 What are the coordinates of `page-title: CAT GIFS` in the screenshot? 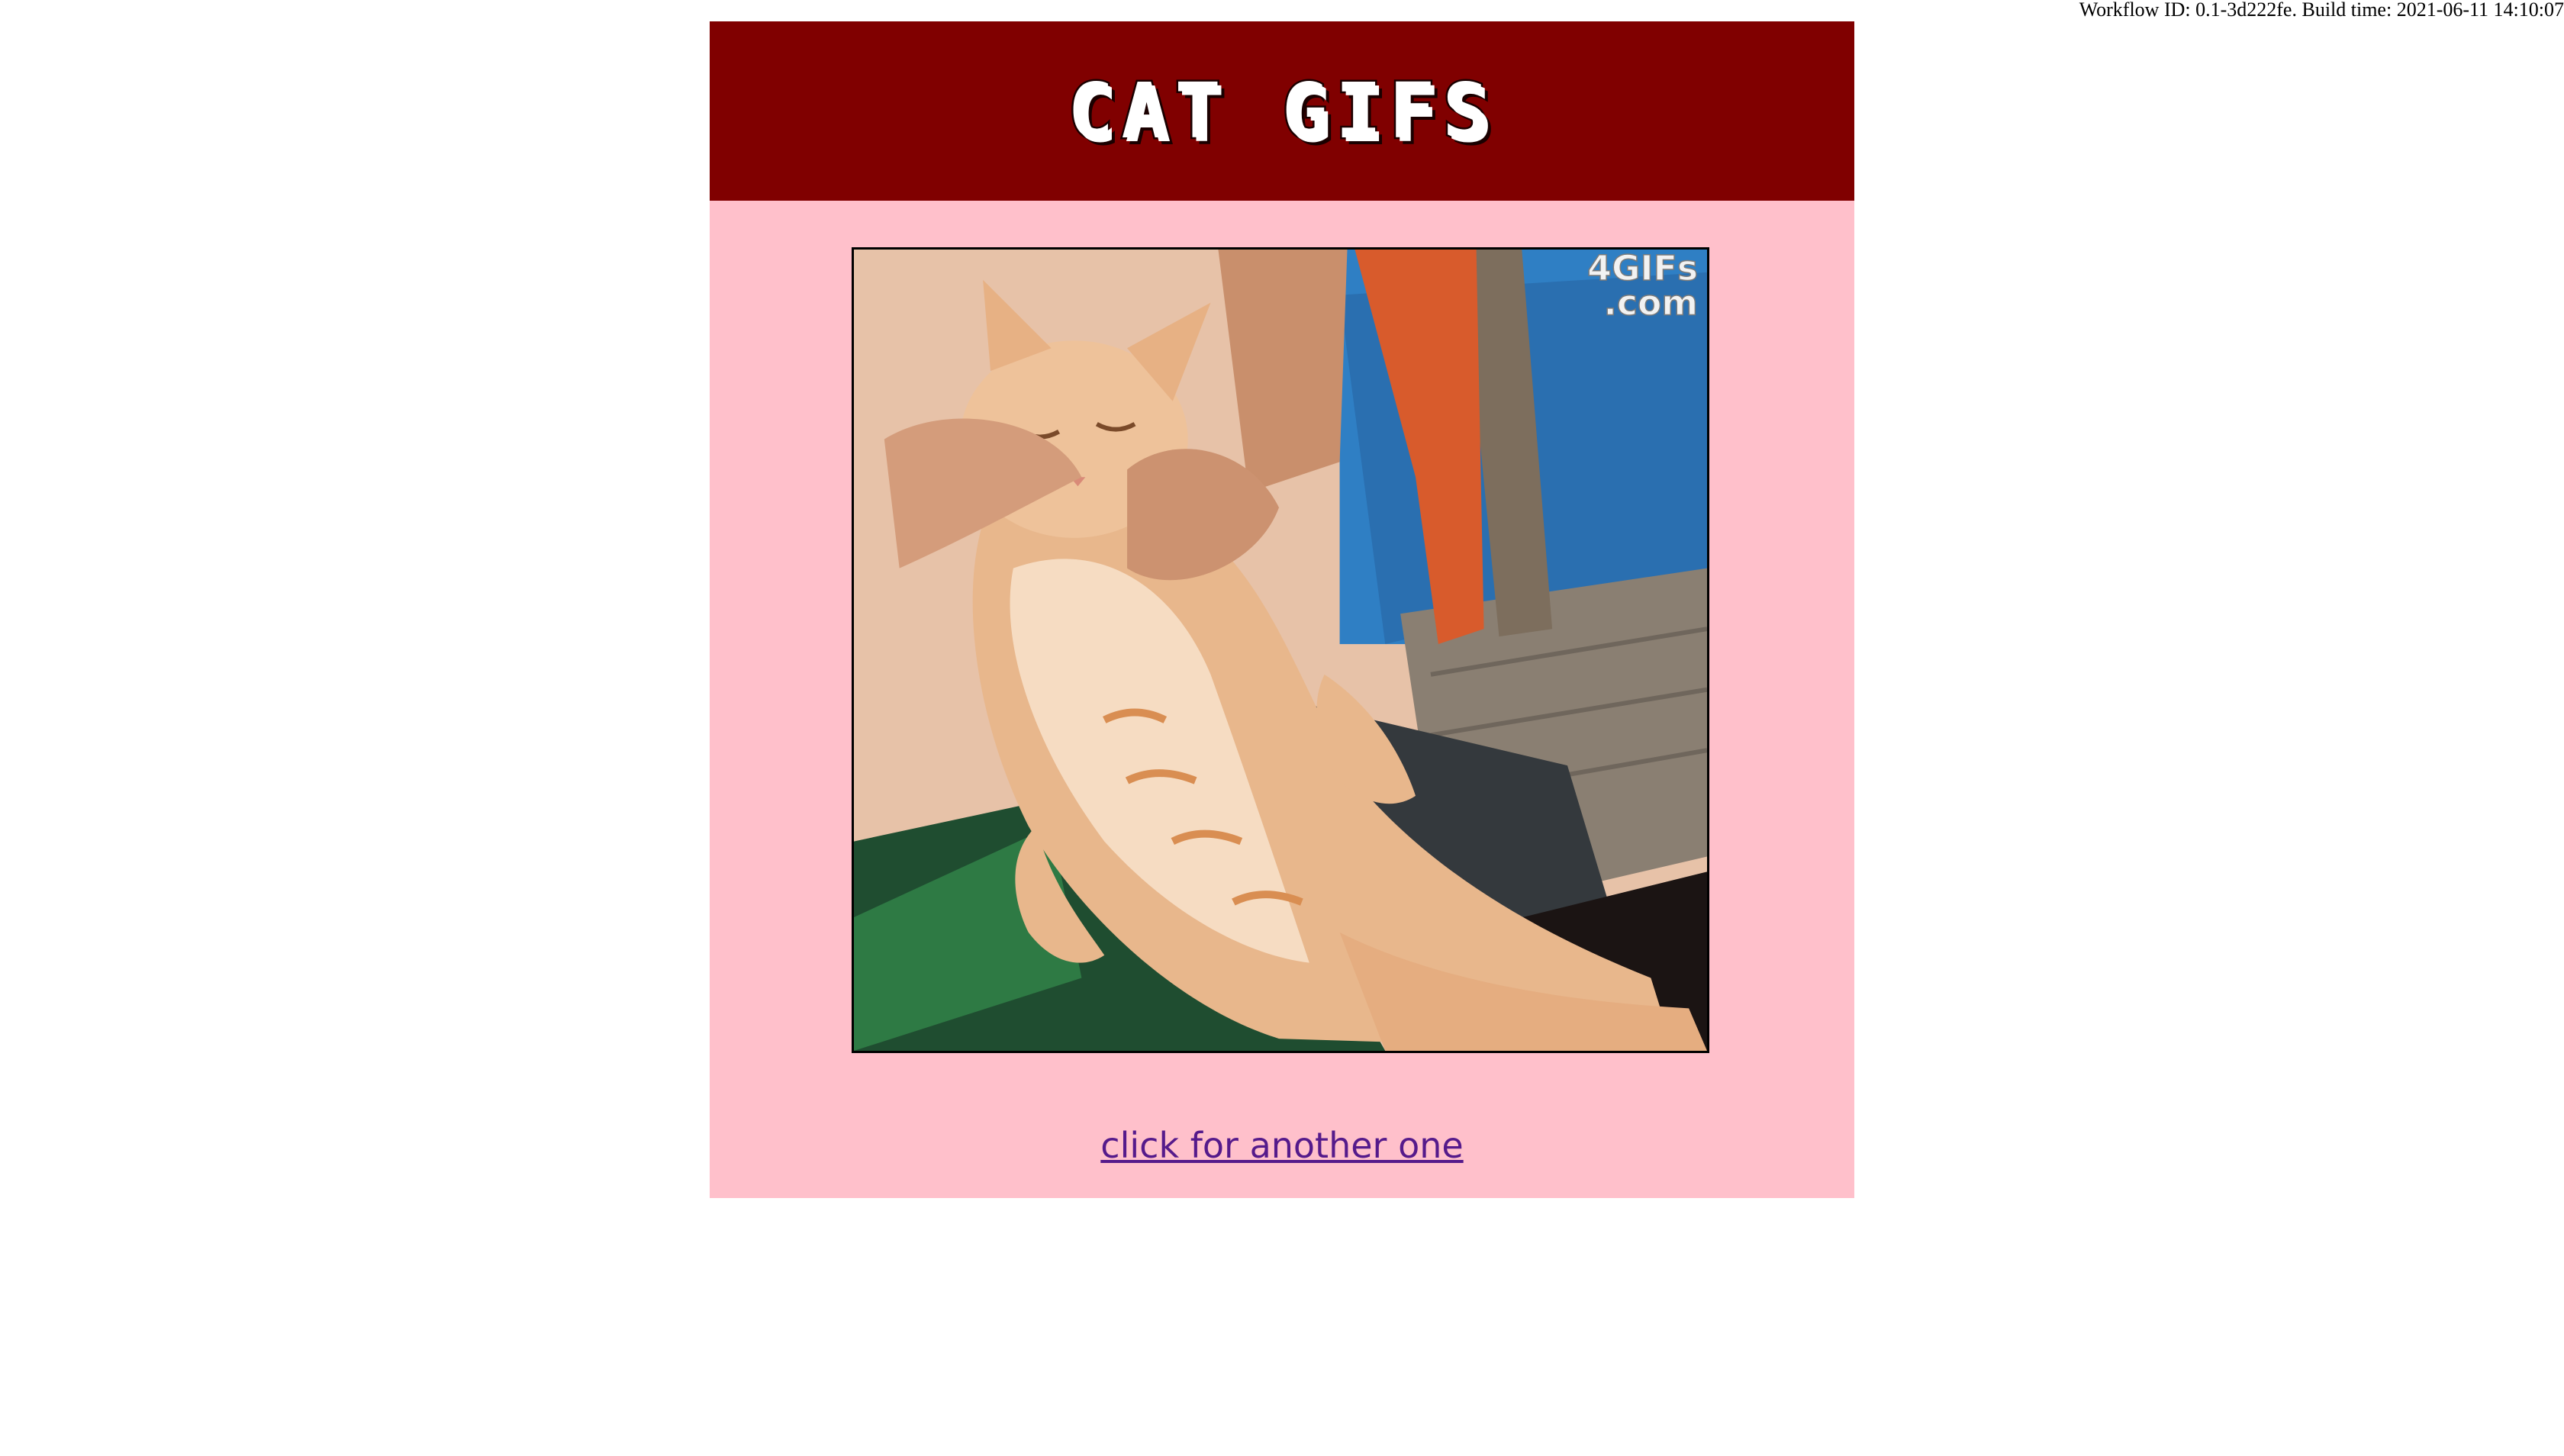 It's located at (1281, 111).